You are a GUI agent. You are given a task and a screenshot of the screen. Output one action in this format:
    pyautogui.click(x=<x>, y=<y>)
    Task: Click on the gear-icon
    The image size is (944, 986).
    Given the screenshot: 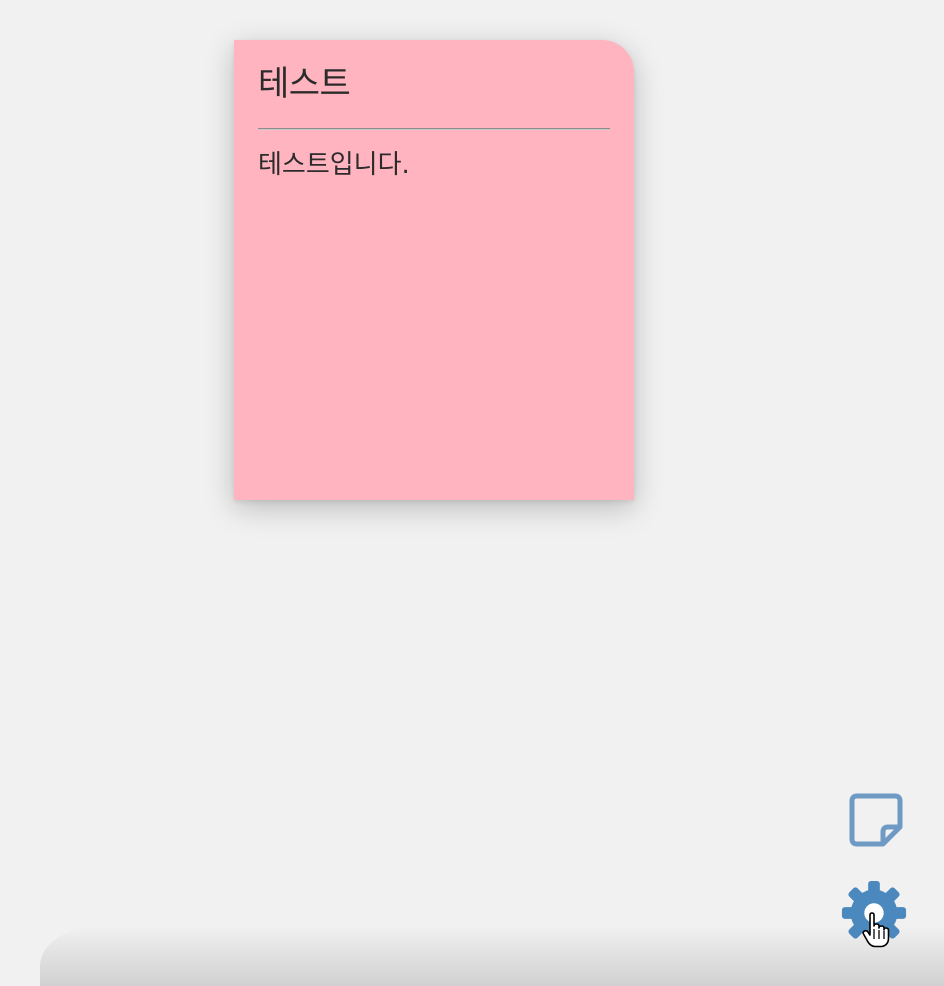 What is the action you would take?
    pyautogui.click(x=874, y=913)
    